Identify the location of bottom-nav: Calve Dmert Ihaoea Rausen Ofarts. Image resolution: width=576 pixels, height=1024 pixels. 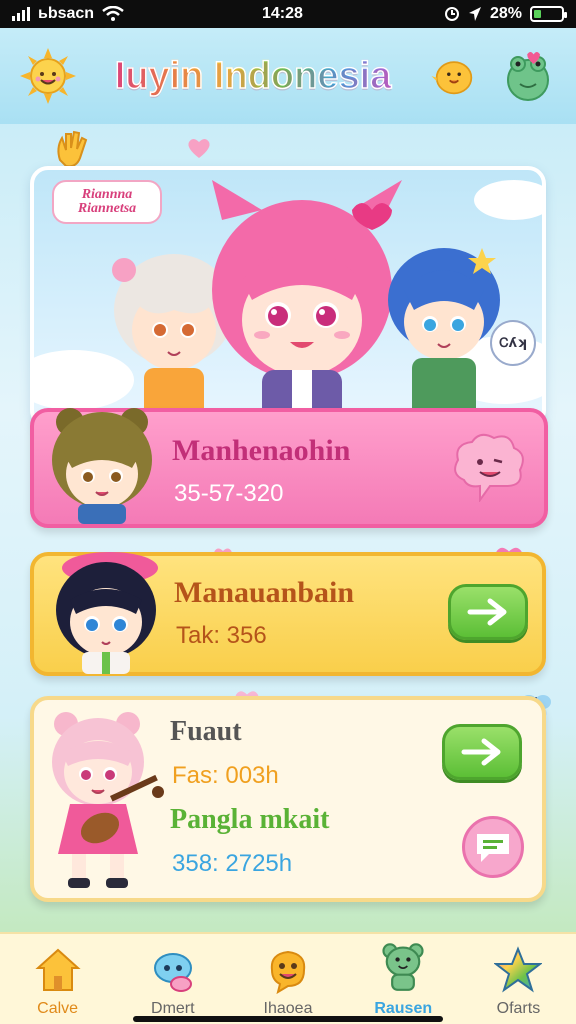
(288, 978).